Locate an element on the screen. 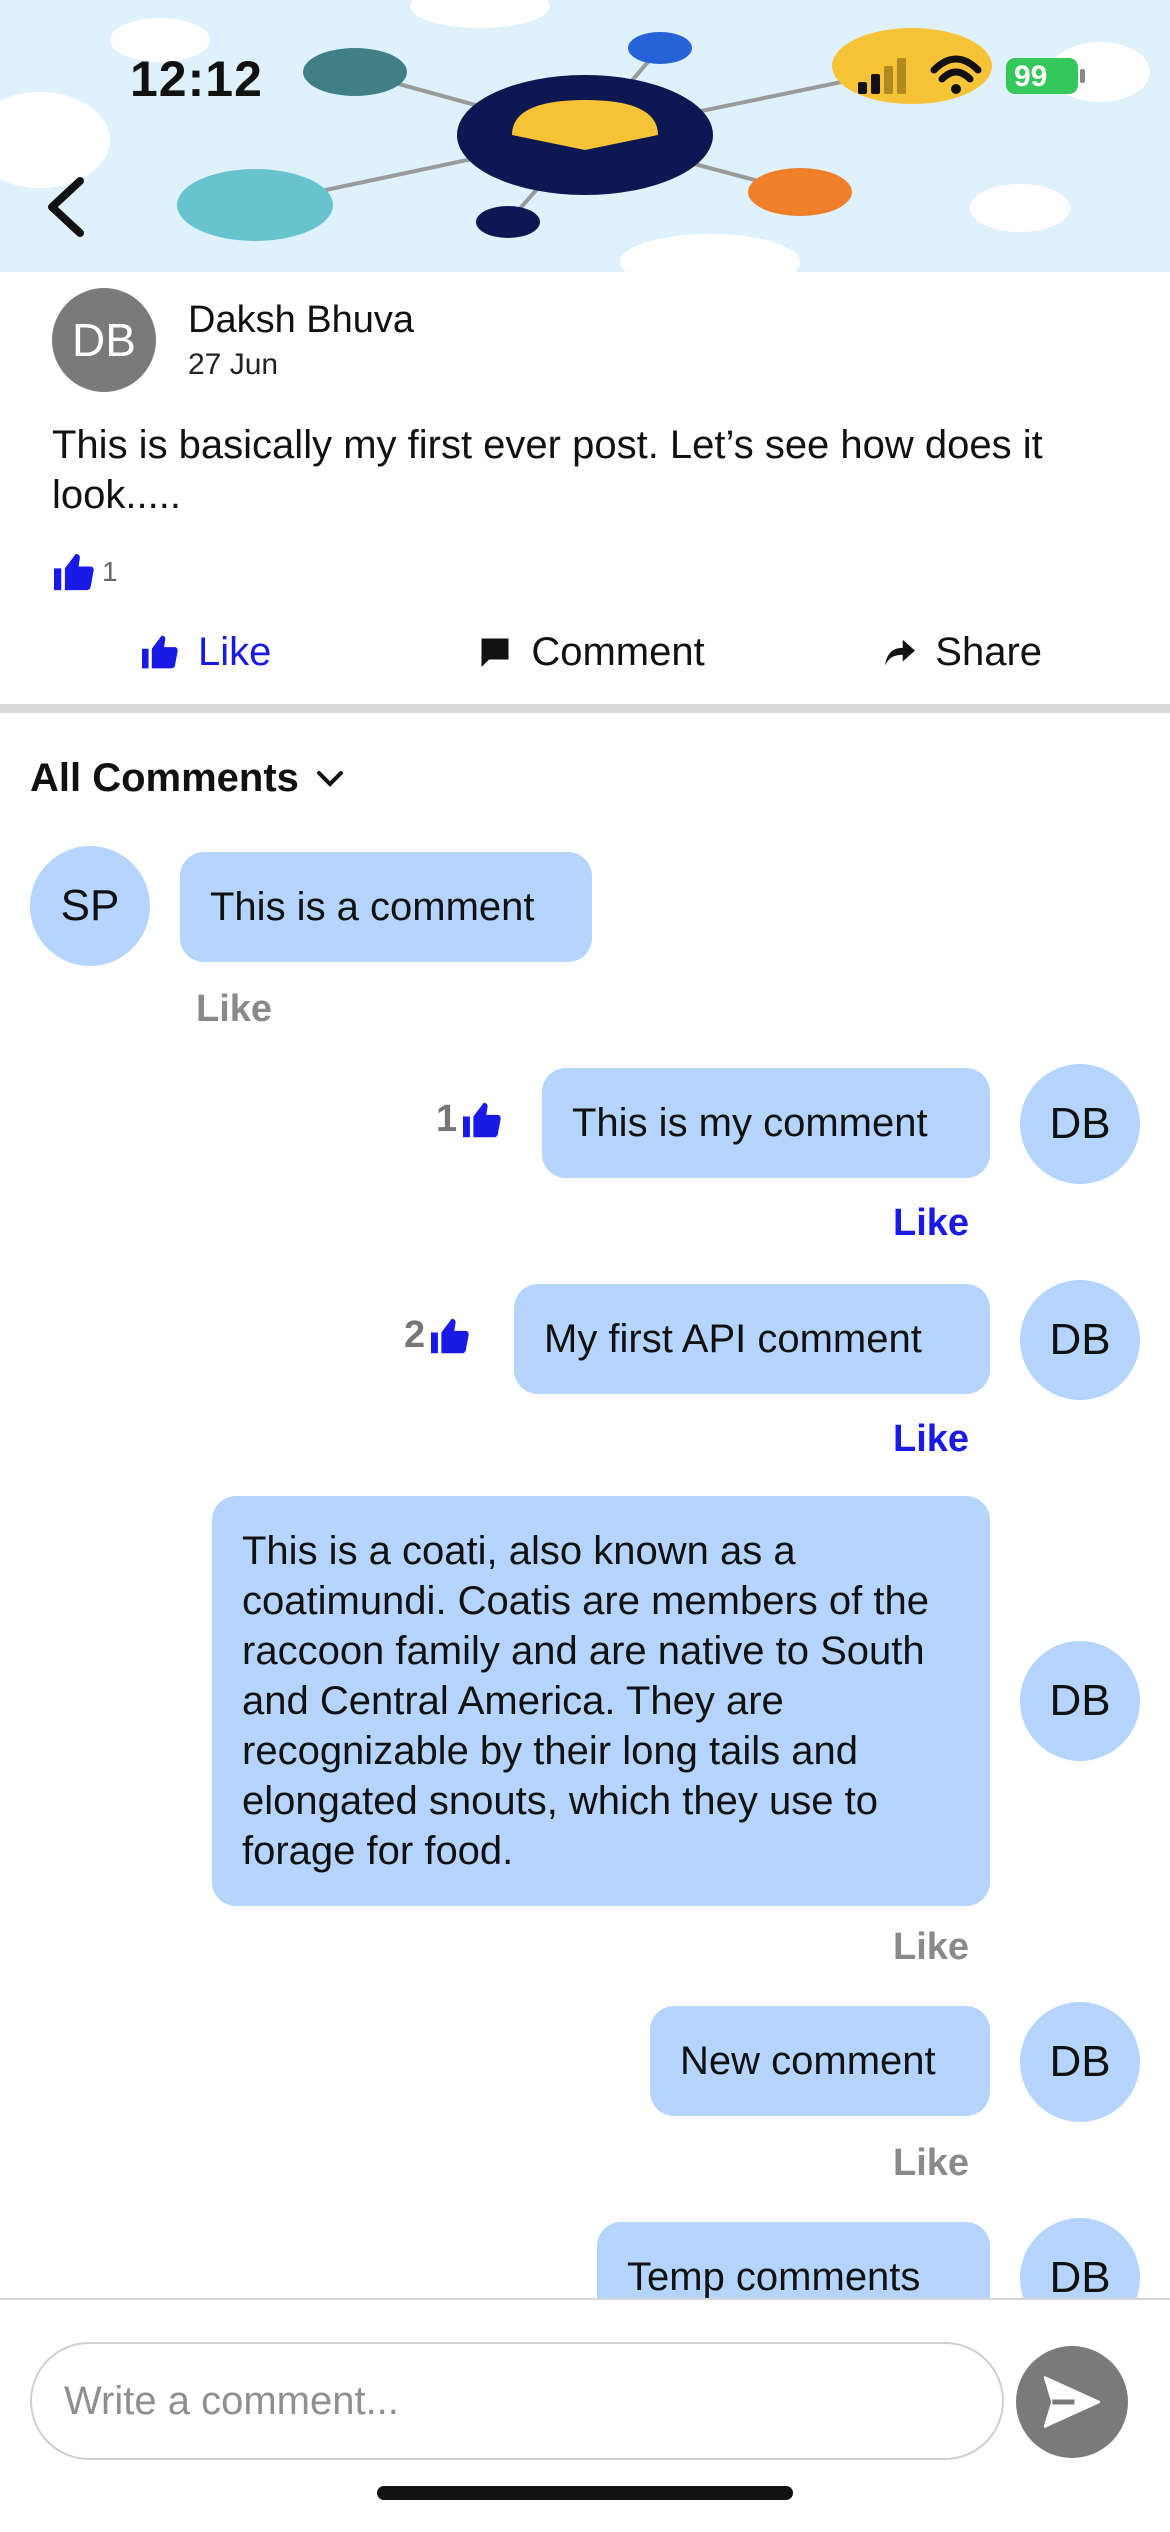 The image size is (1170, 2532). comment-reaction-number: 1 is located at coordinates (447, 1119).